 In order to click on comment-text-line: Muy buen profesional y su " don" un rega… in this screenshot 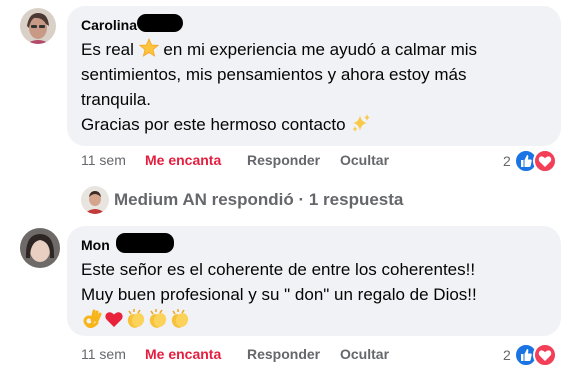, I will do `click(279, 294)`.